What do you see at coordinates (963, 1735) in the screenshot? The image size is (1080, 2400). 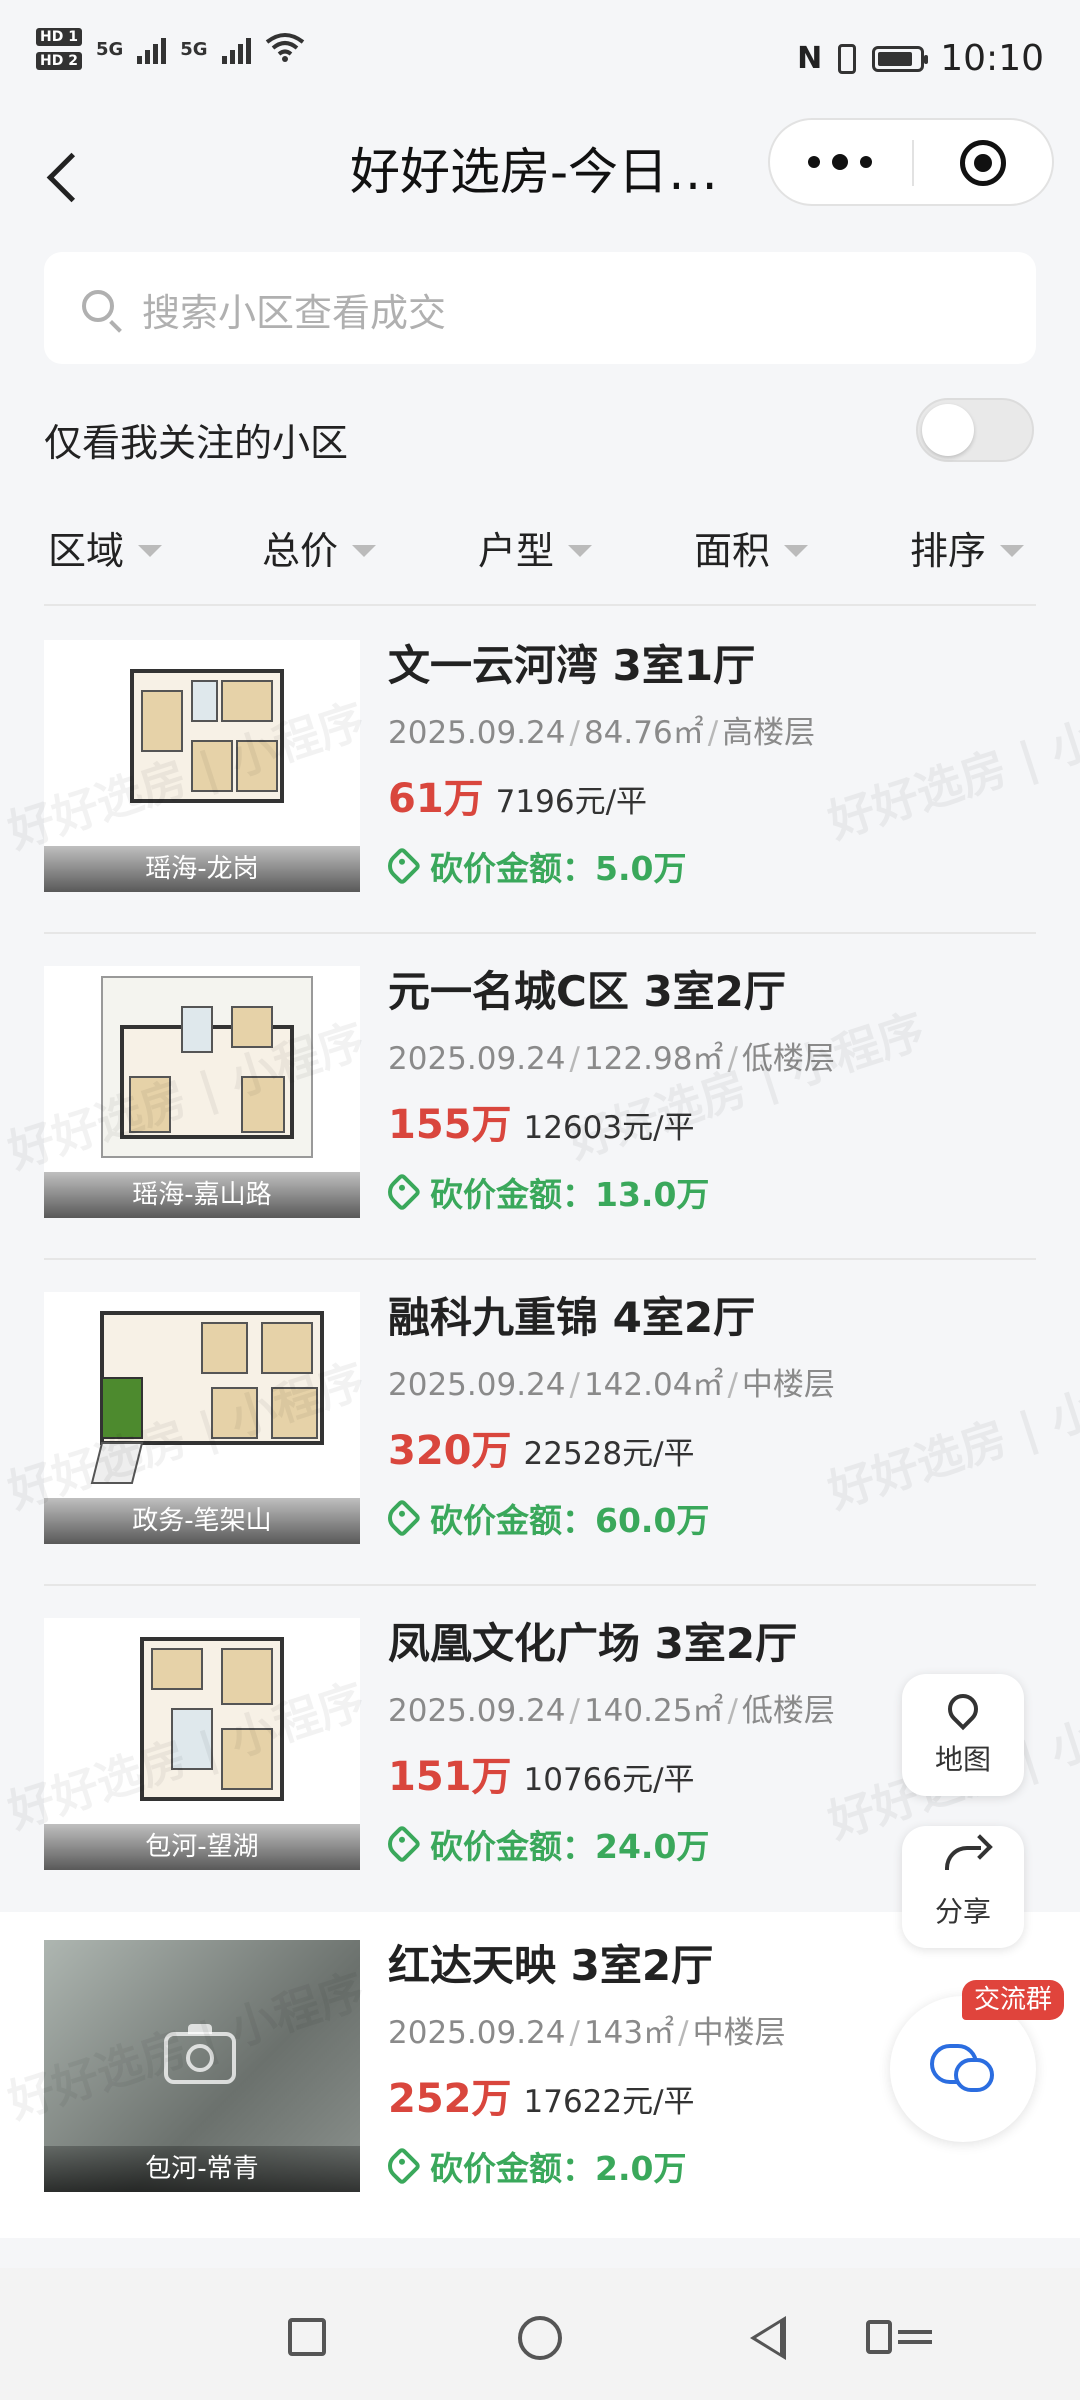 I see `map-button: 地图` at bounding box center [963, 1735].